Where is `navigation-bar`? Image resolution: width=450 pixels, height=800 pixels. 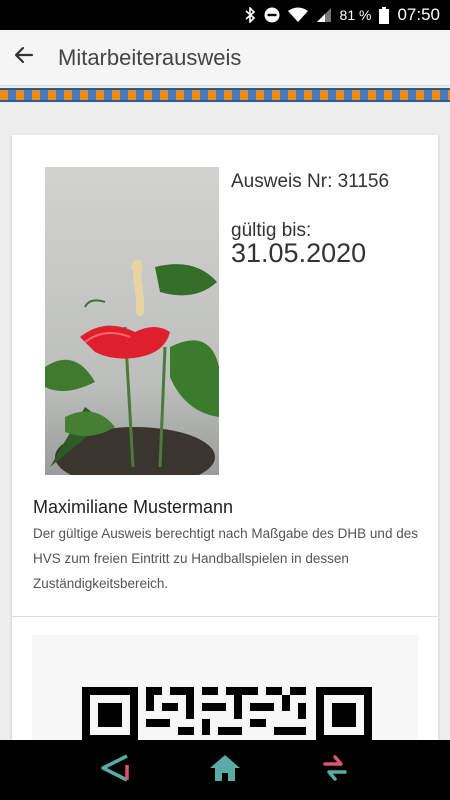
navigation-bar is located at coordinates (225, 770).